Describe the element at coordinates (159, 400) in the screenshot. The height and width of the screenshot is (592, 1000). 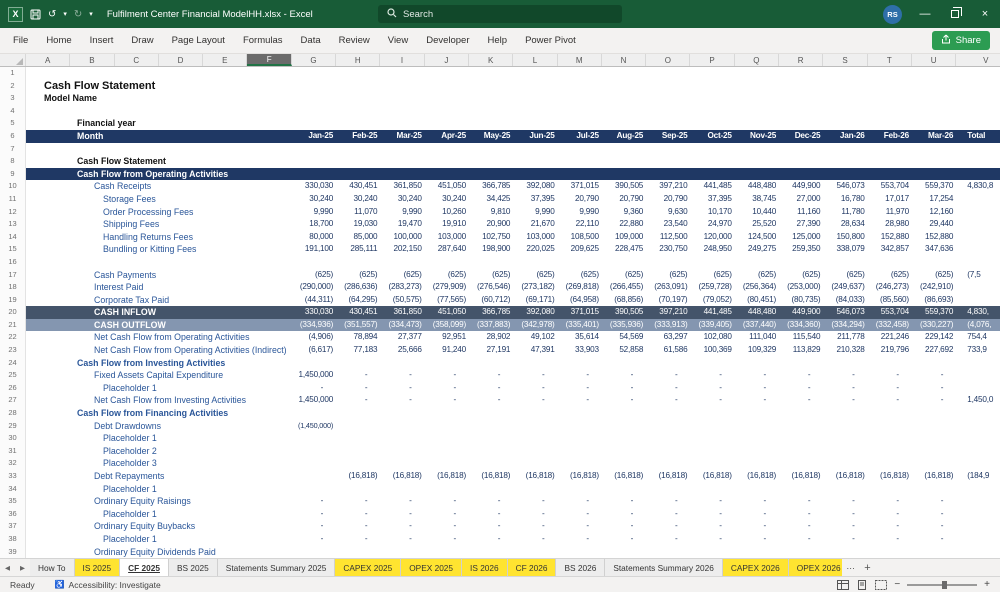
I see `cell: Net Cash Flow from Investing Activities` at that location.